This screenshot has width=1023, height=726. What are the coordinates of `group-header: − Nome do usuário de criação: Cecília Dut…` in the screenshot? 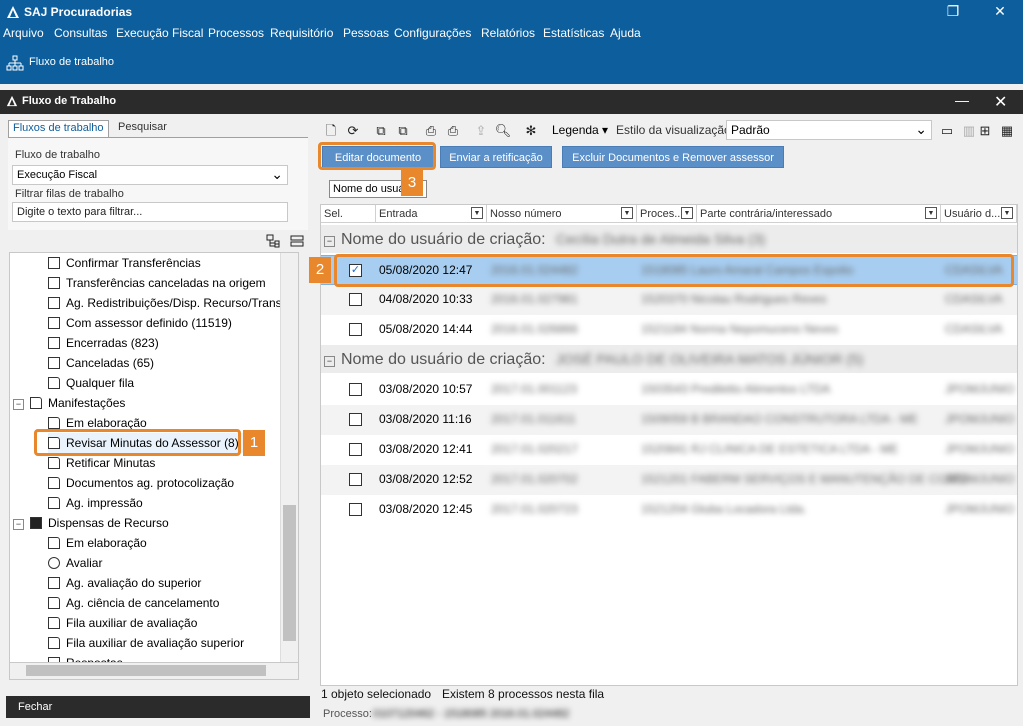 It's located at (669, 239).